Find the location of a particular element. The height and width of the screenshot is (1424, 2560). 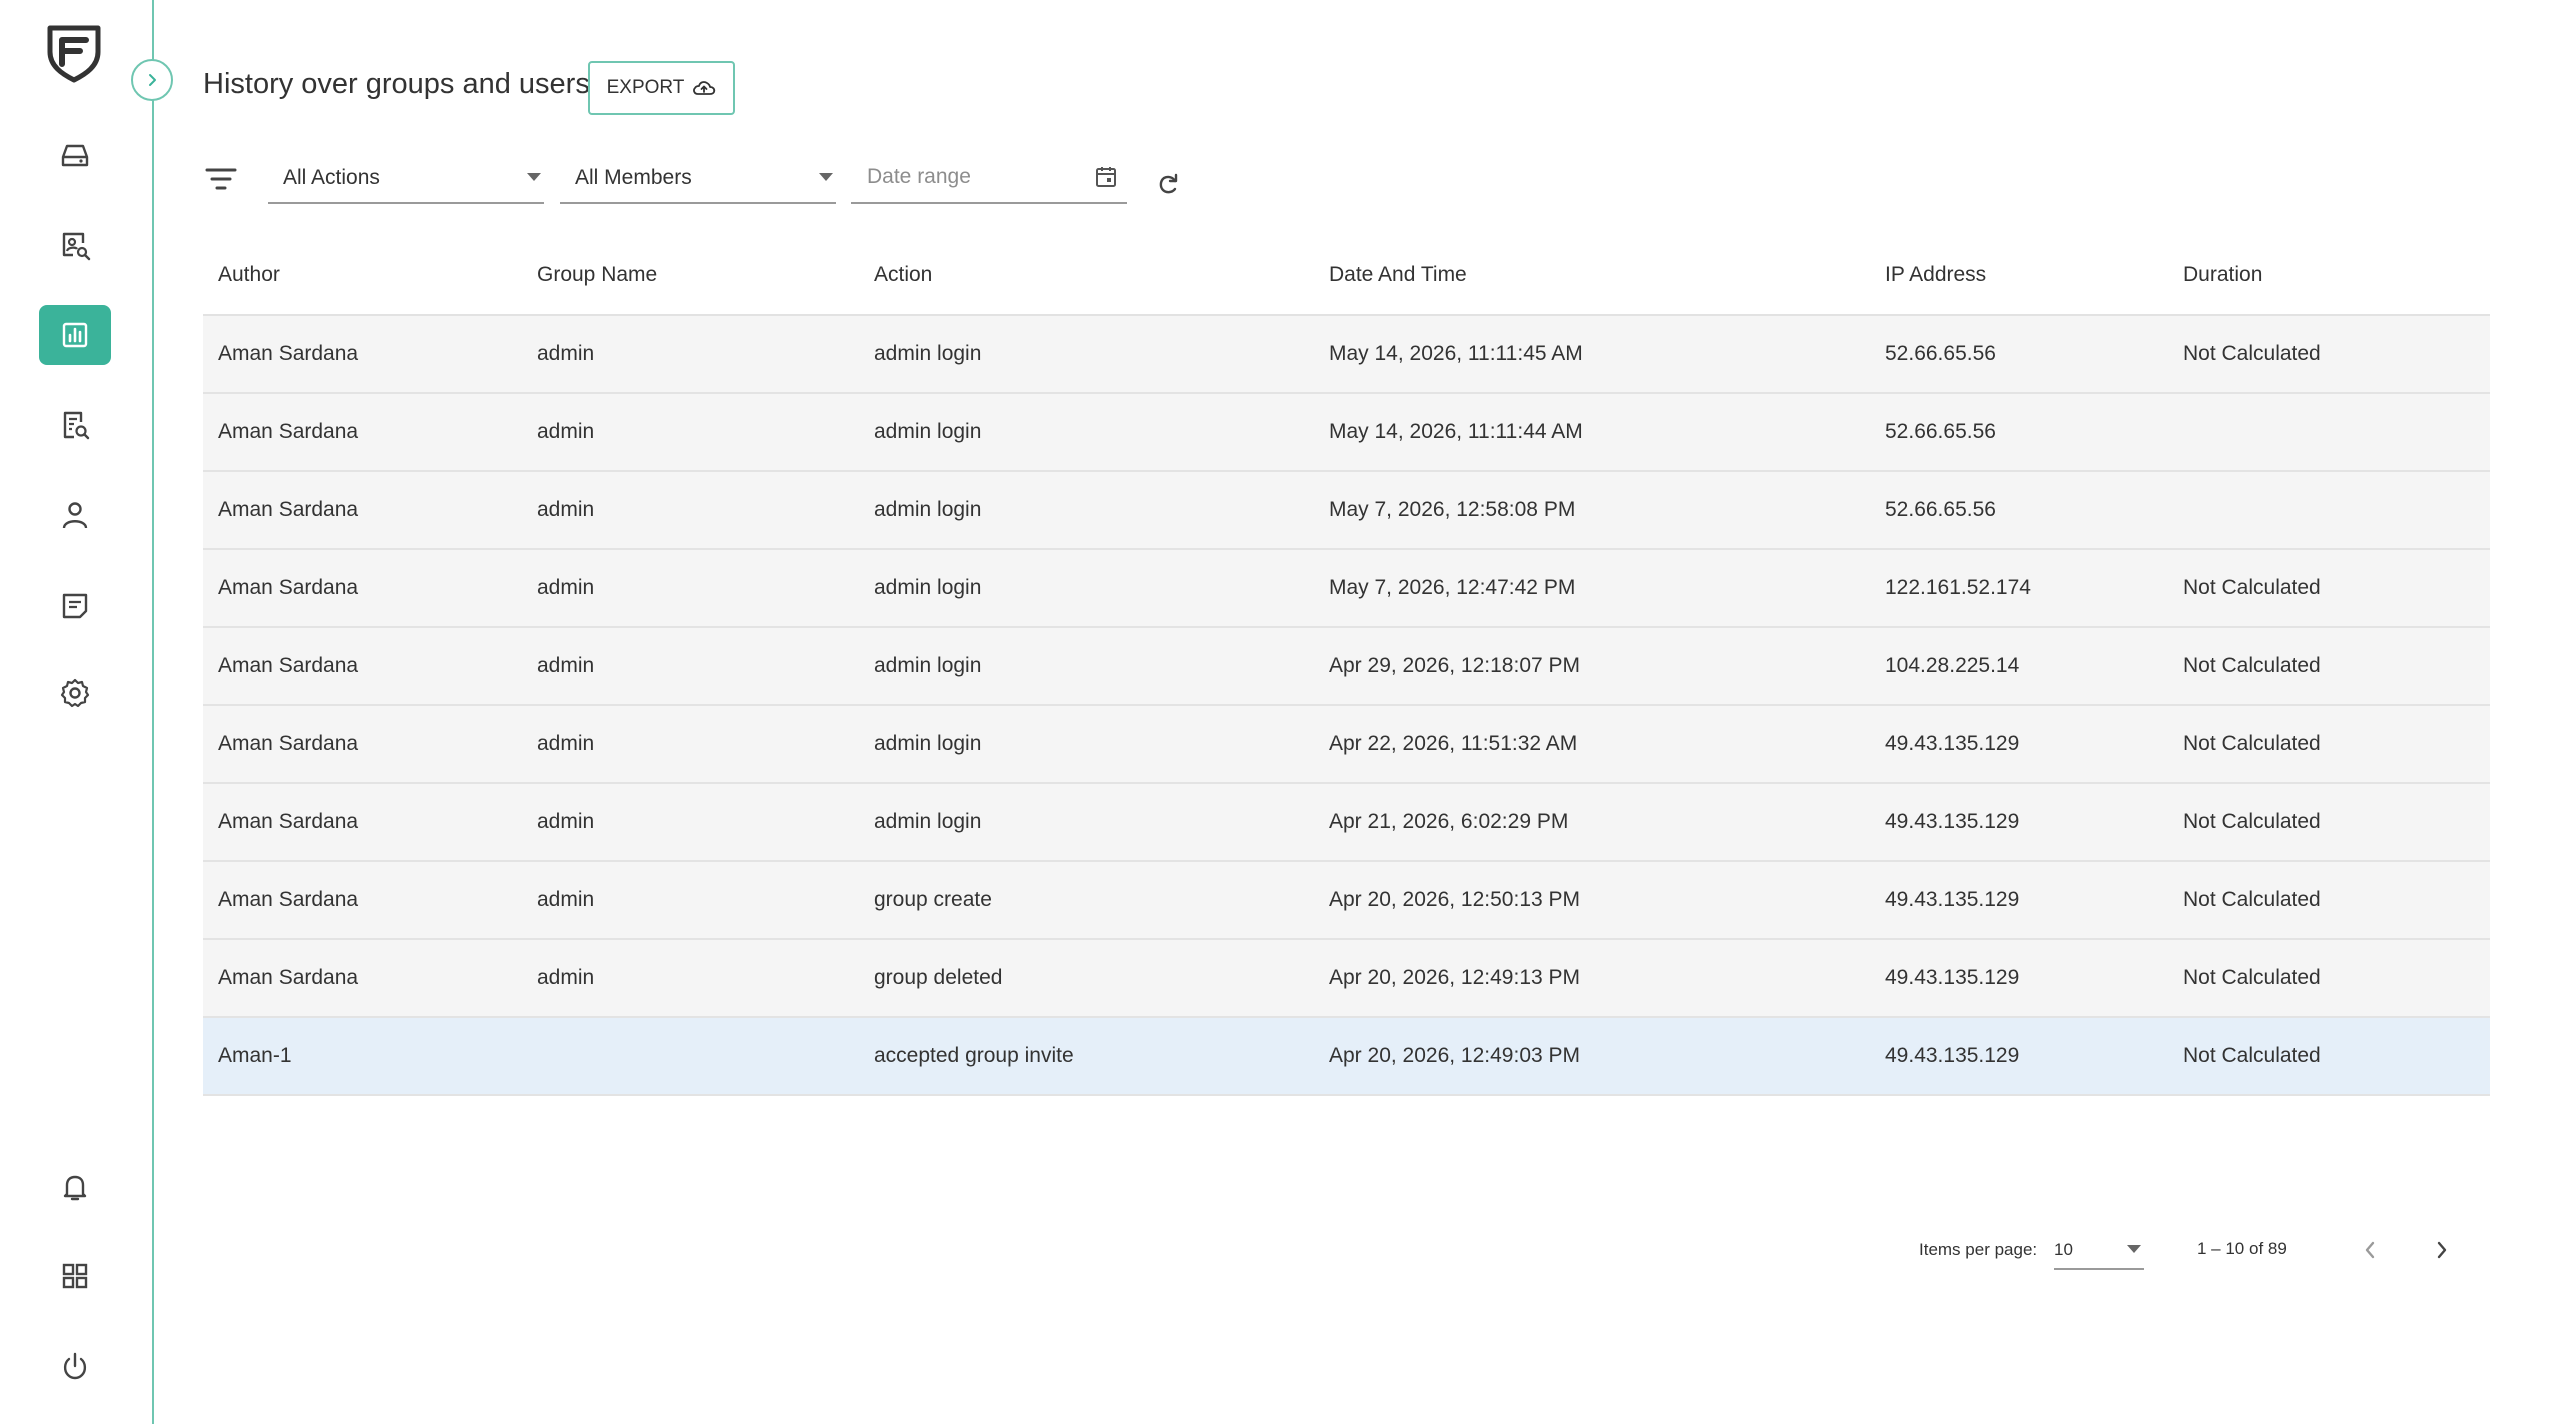

members-select-value: All Members is located at coordinates (633, 177).